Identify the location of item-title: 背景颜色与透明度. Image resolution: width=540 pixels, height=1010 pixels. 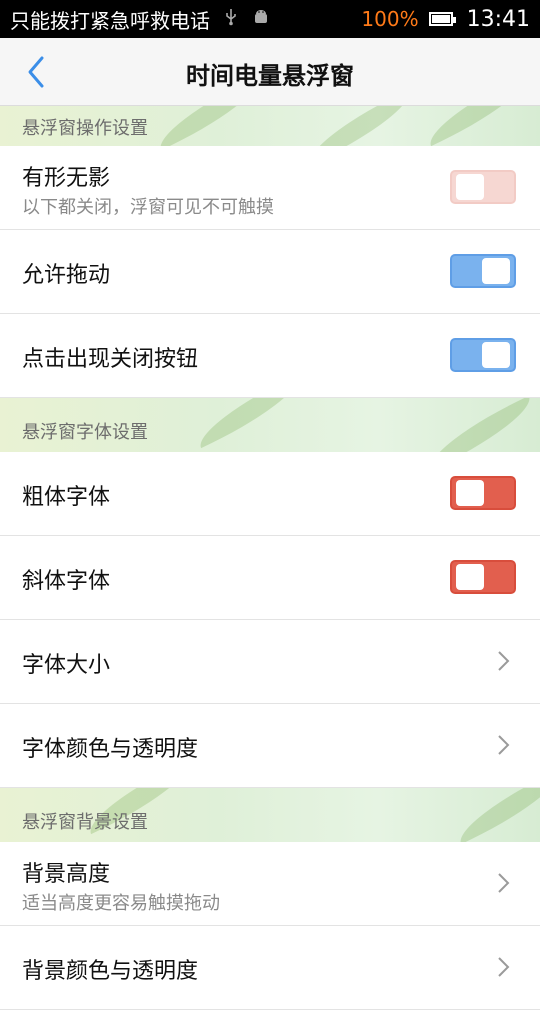
(110, 971).